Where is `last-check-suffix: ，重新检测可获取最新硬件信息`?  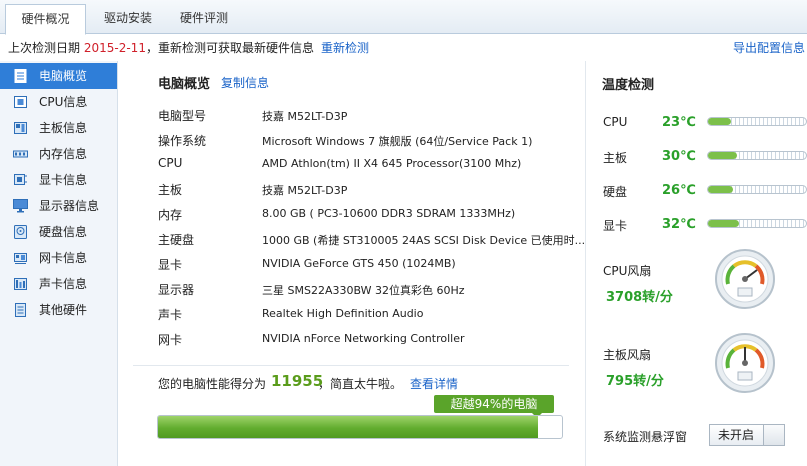
last-check-suffix: ，重新检测可获取最新硬件信息 is located at coordinates (229, 48).